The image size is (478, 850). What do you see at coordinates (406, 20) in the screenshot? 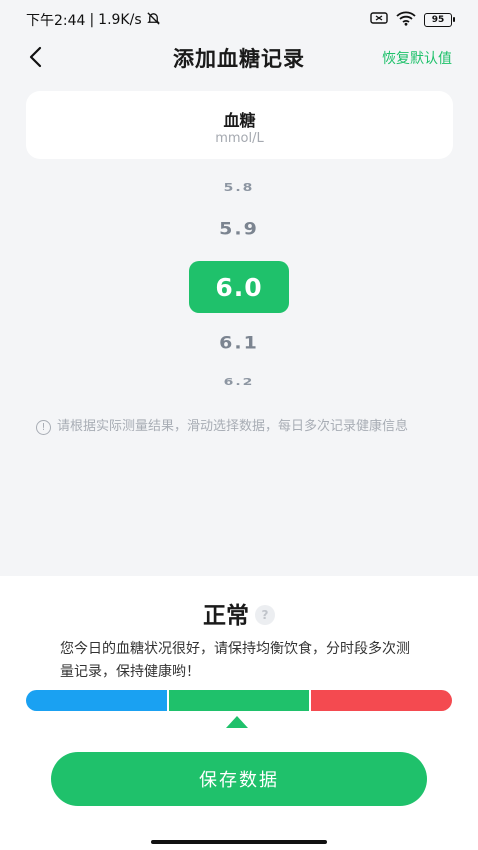
I see `wifi-icon` at bounding box center [406, 20].